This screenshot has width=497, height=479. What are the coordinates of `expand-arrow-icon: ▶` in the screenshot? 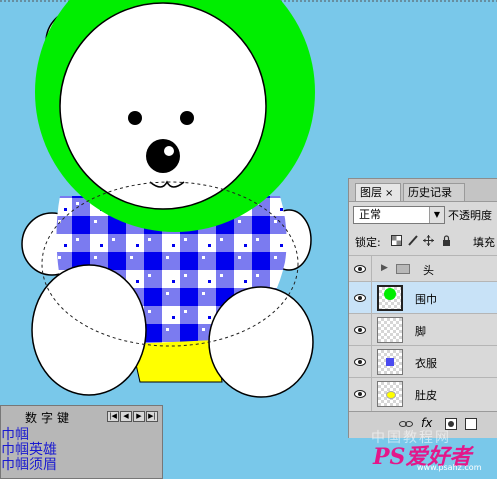 It's located at (384, 268).